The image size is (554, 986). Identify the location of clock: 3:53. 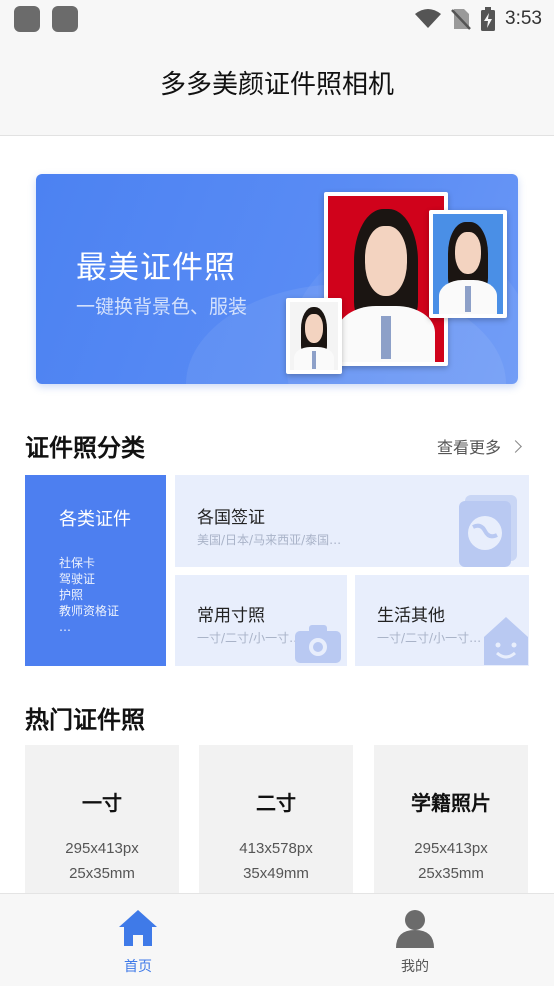
(523, 18).